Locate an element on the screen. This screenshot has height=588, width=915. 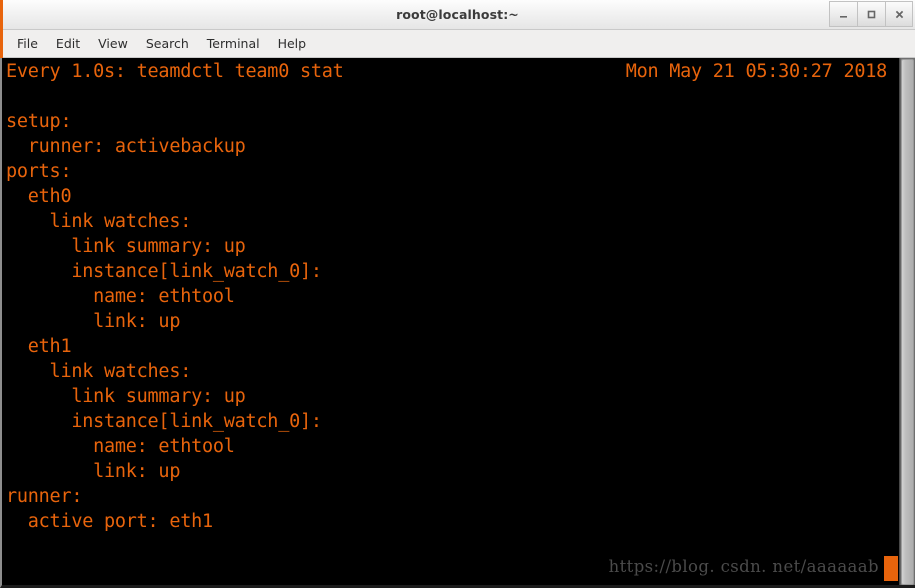
terminal-line: ports: is located at coordinates (39, 171).